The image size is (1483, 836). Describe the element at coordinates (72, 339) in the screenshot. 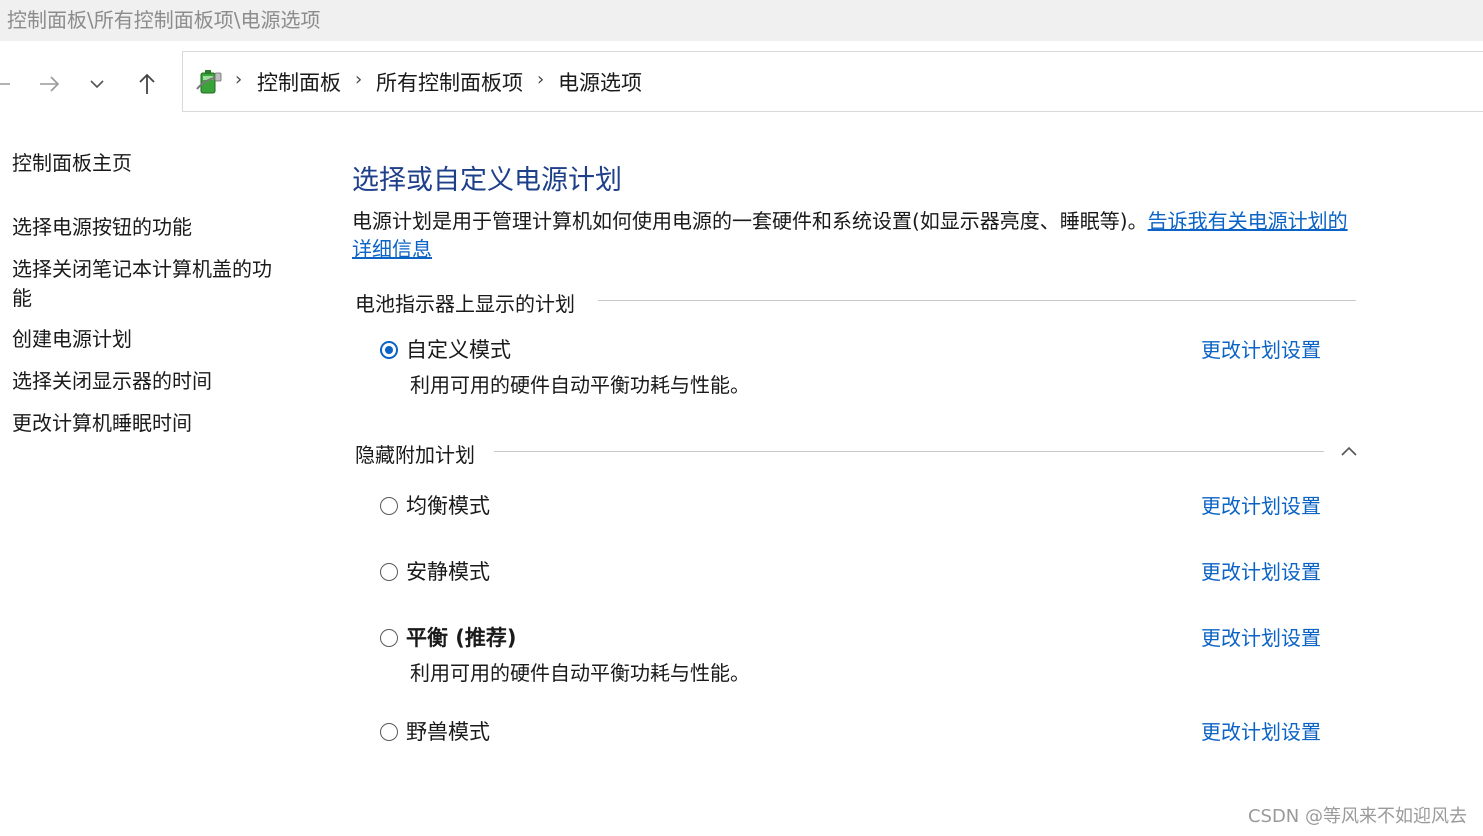

I see `sidebar-item-create-plan: 创建电源计划` at that location.